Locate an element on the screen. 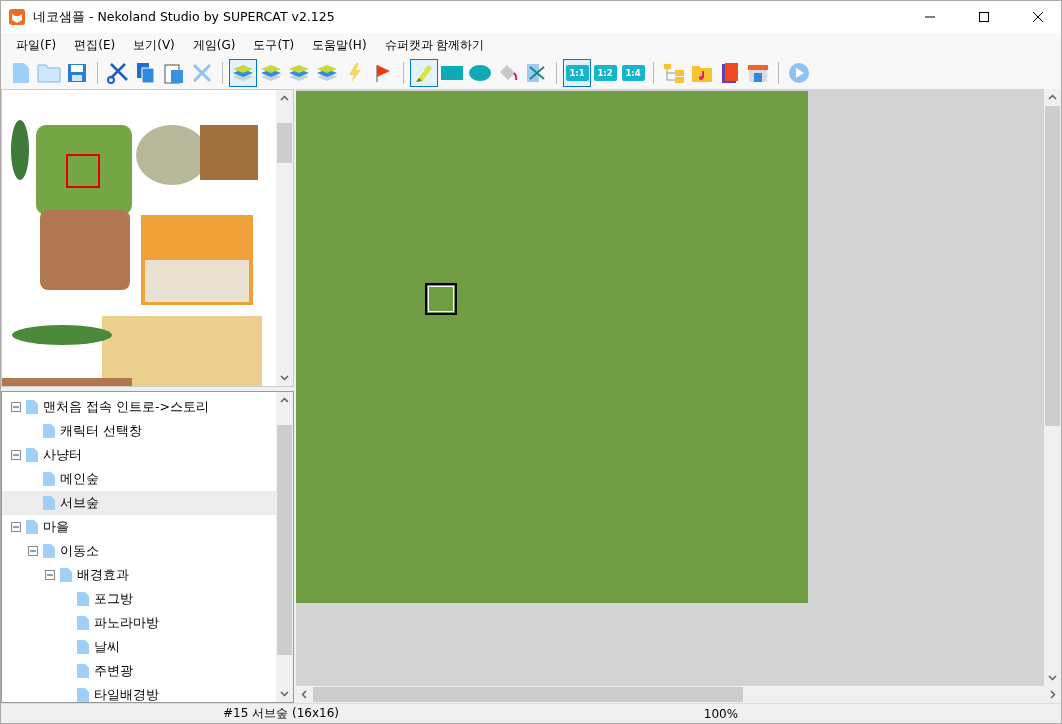 This screenshot has height=724, width=1062. tree-item: 타일배경방 is located at coordinates (139, 692).